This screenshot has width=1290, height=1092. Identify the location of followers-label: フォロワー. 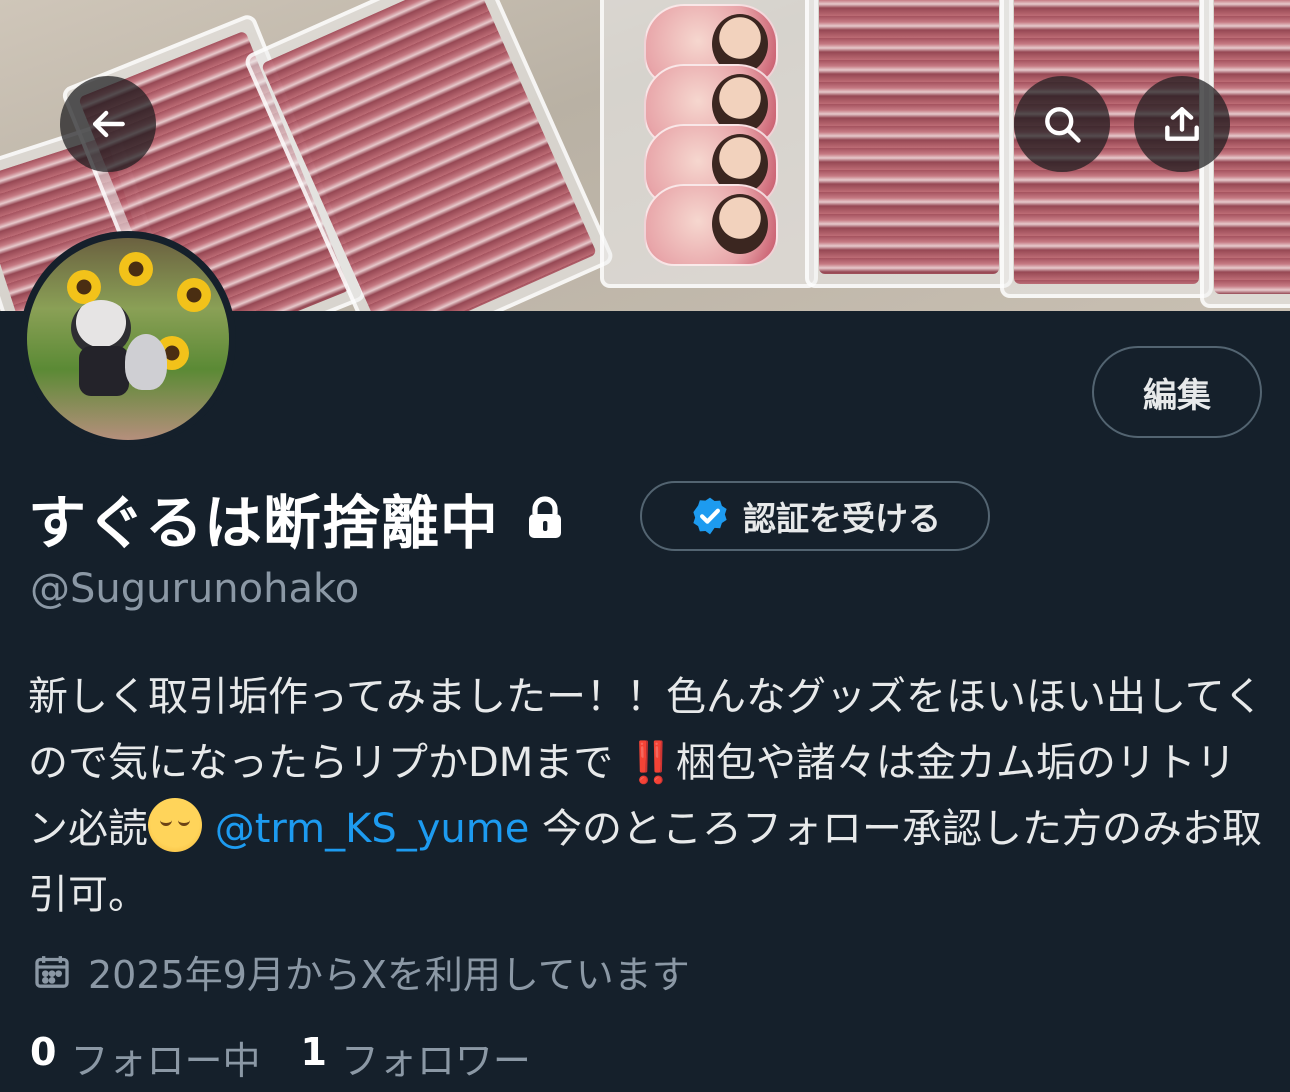
(435, 1061).